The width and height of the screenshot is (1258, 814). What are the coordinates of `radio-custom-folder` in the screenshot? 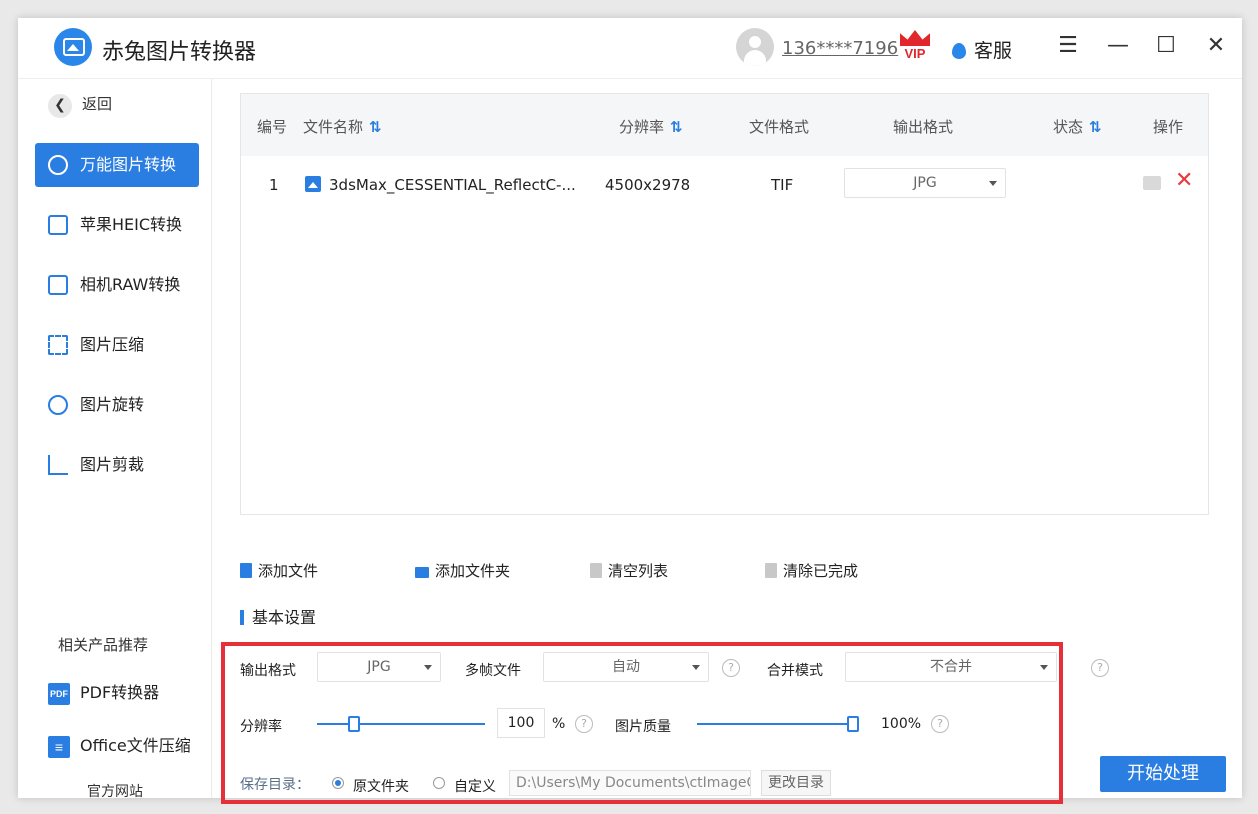 It's located at (439, 783).